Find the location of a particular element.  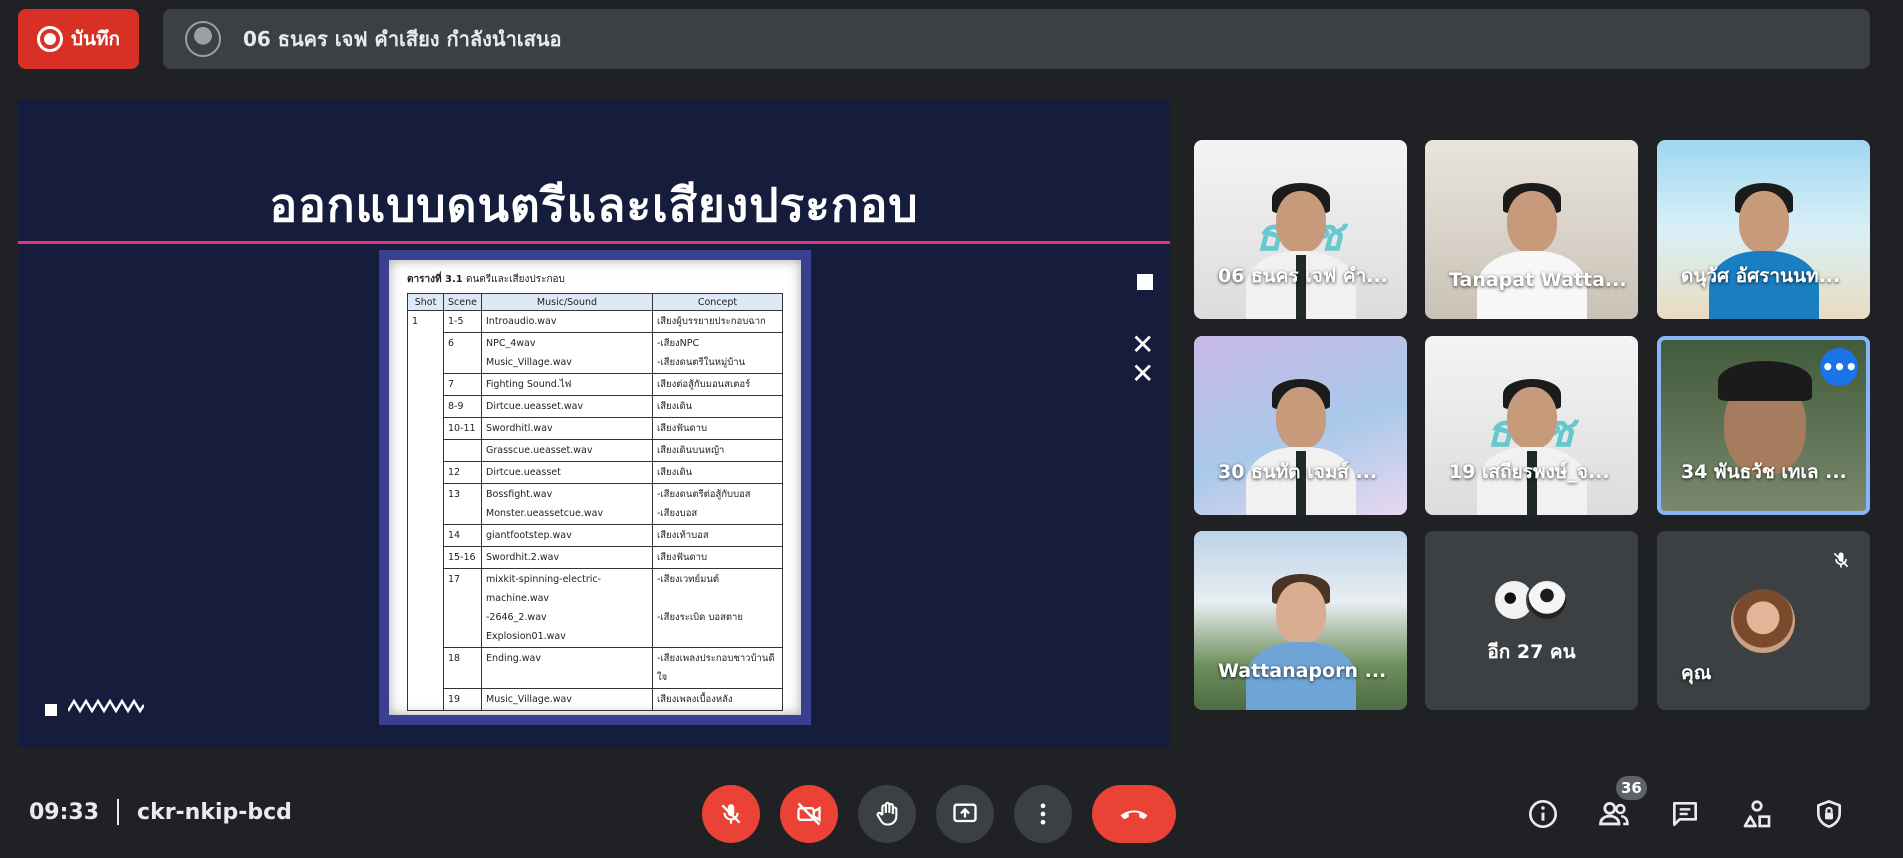

cell-scene: 19 is located at coordinates (462, 699).